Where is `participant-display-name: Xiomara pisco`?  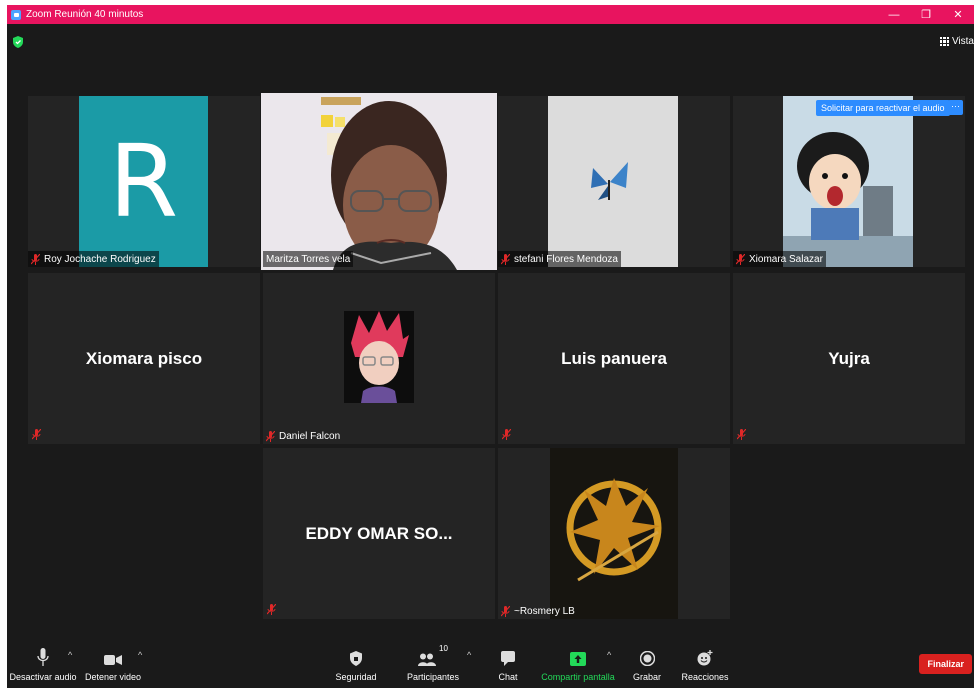 participant-display-name: Xiomara pisco is located at coordinates (144, 358).